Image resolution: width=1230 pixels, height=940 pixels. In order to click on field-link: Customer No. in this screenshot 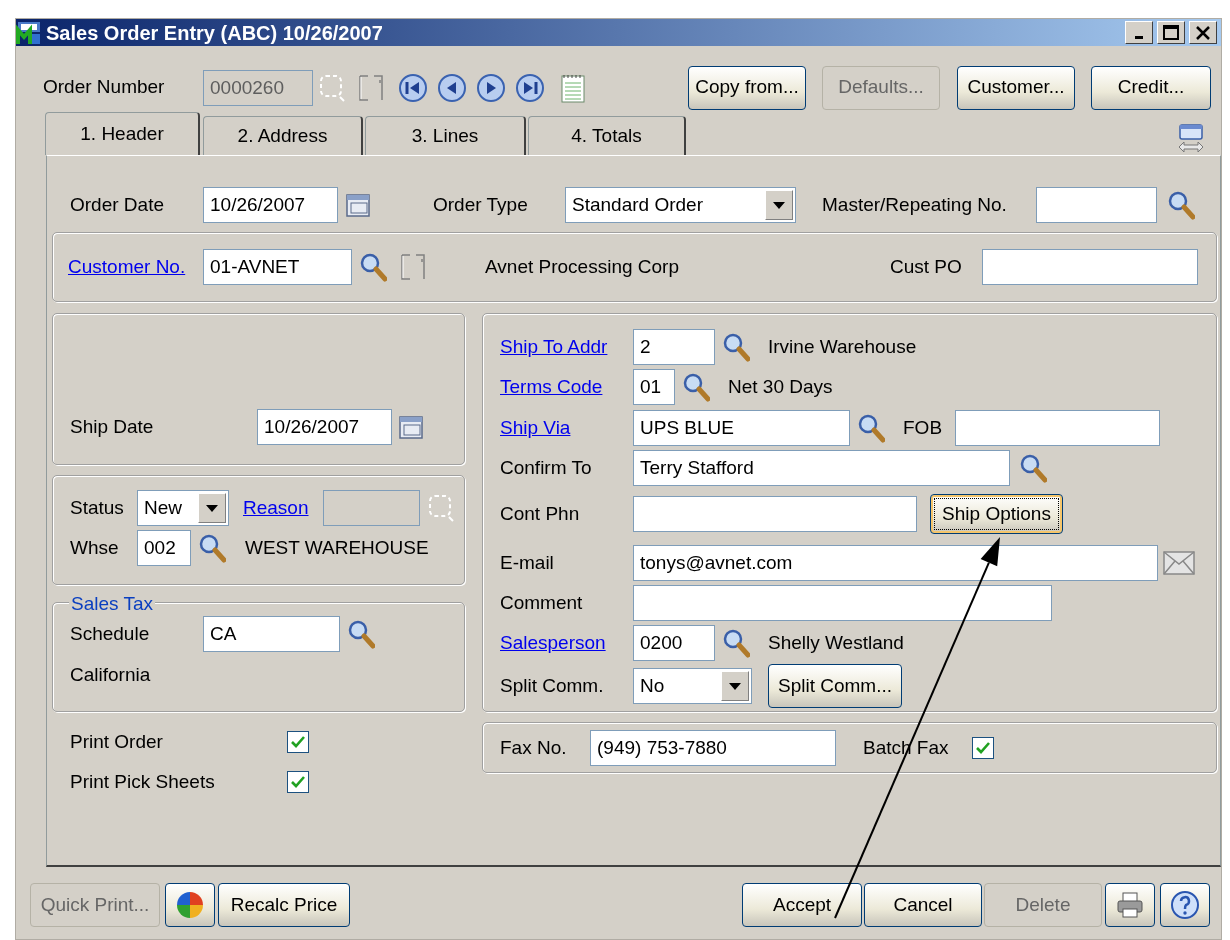, I will do `click(127, 267)`.